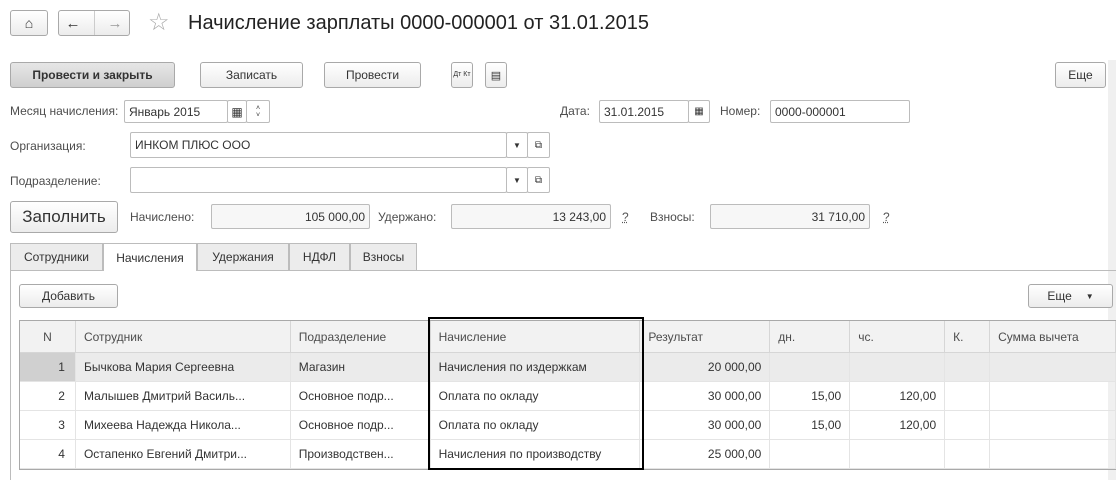 This screenshot has width=1116, height=480. I want to click on month-spinner: ˄ ˅, so click(258, 111).